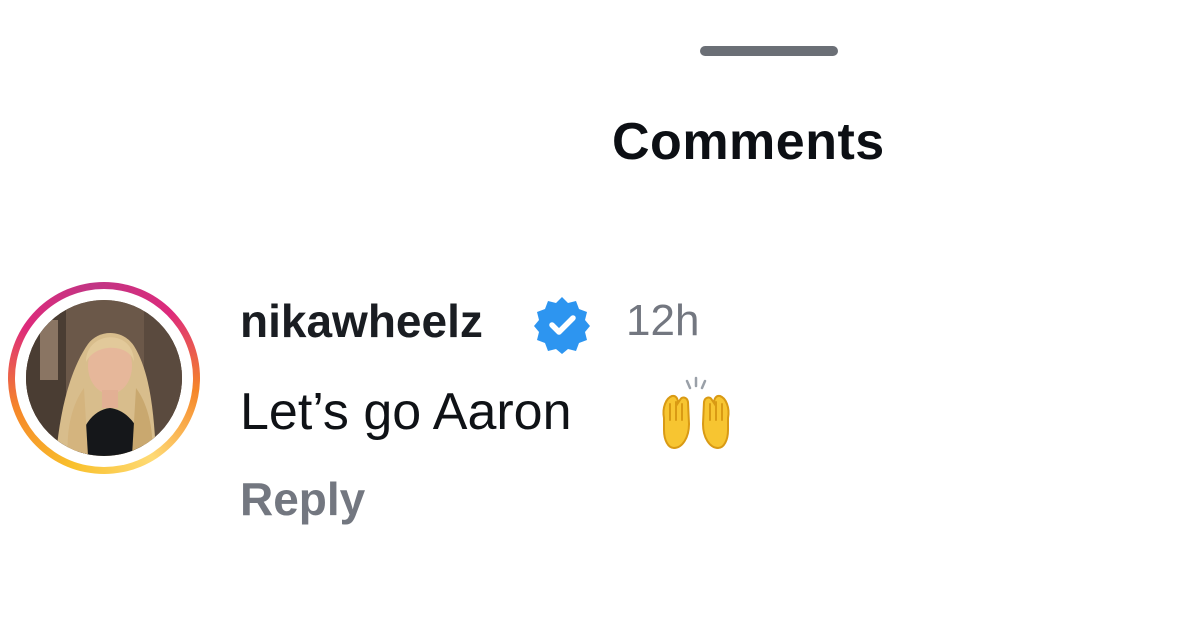 This screenshot has width=1200, height=630. I want to click on comment-username: nikawheelz, so click(361, 321).